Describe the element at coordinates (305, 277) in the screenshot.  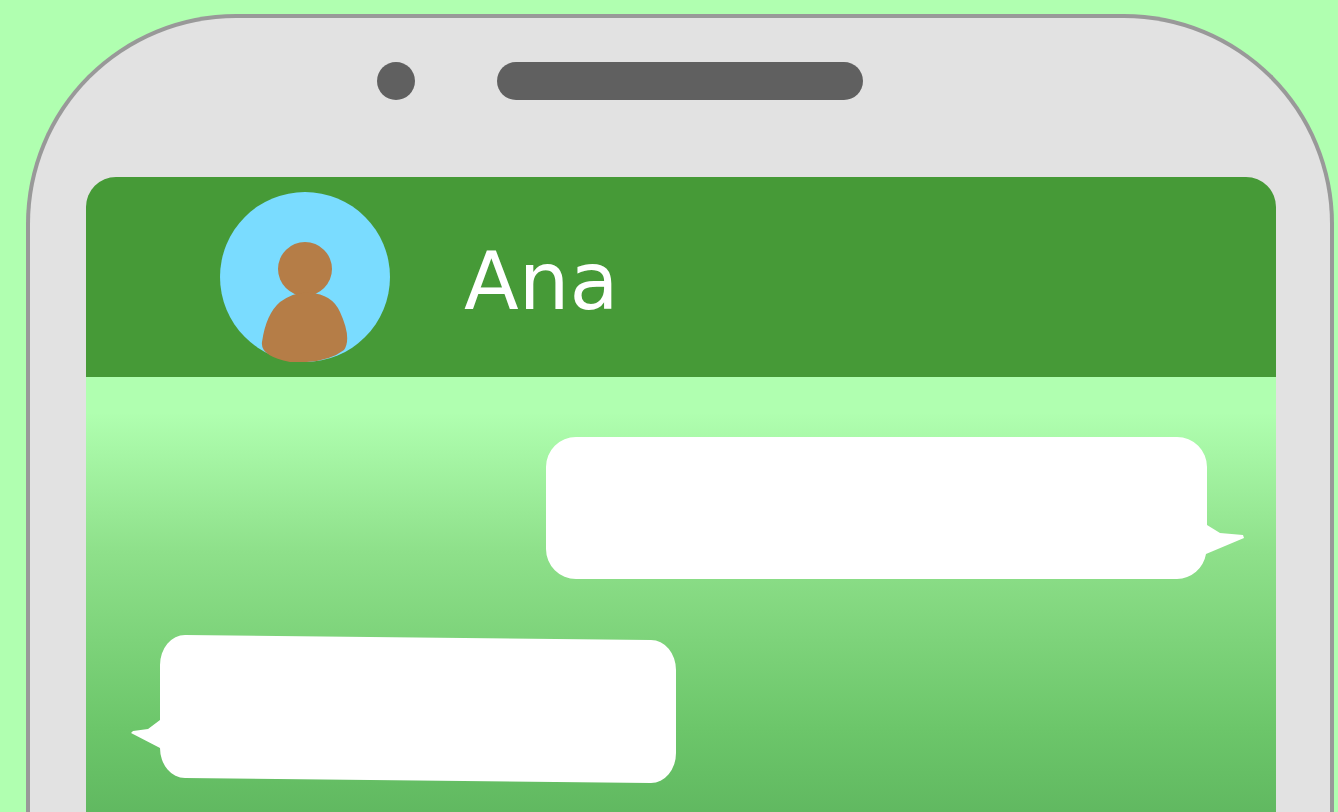
I see `avatar-icon` at that location.